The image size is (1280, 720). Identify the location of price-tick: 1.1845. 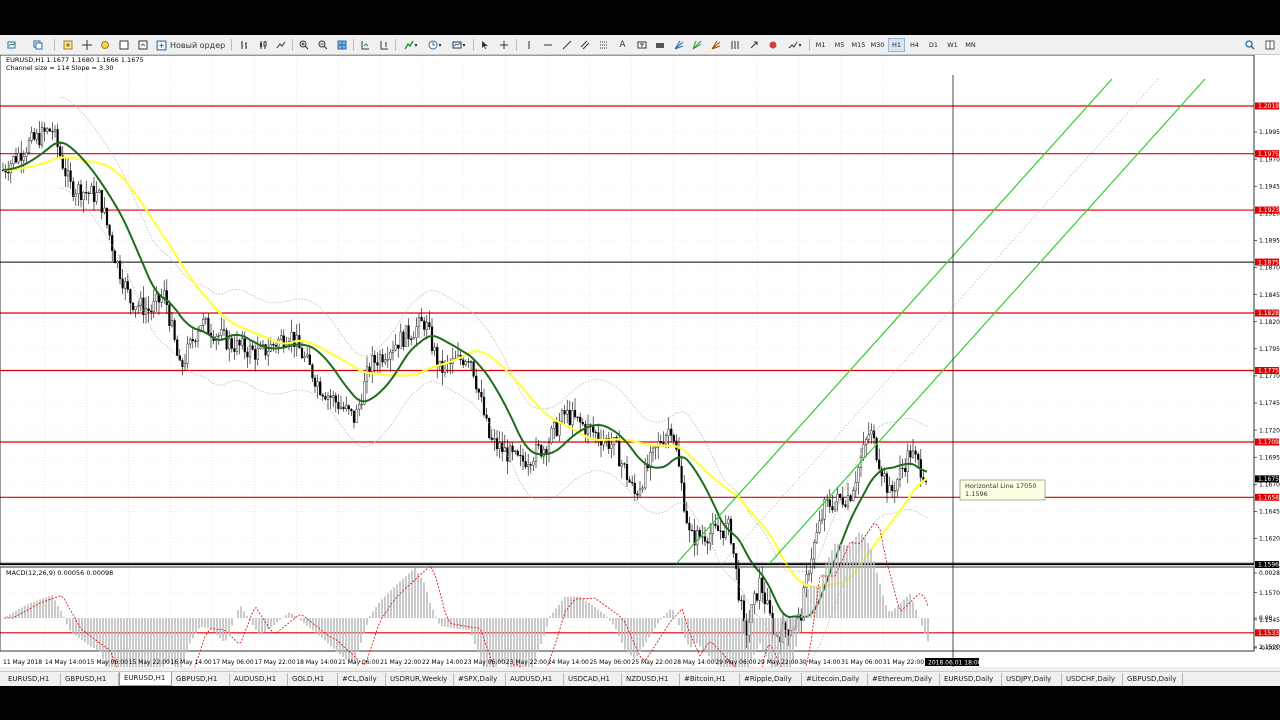
(1269, 295).